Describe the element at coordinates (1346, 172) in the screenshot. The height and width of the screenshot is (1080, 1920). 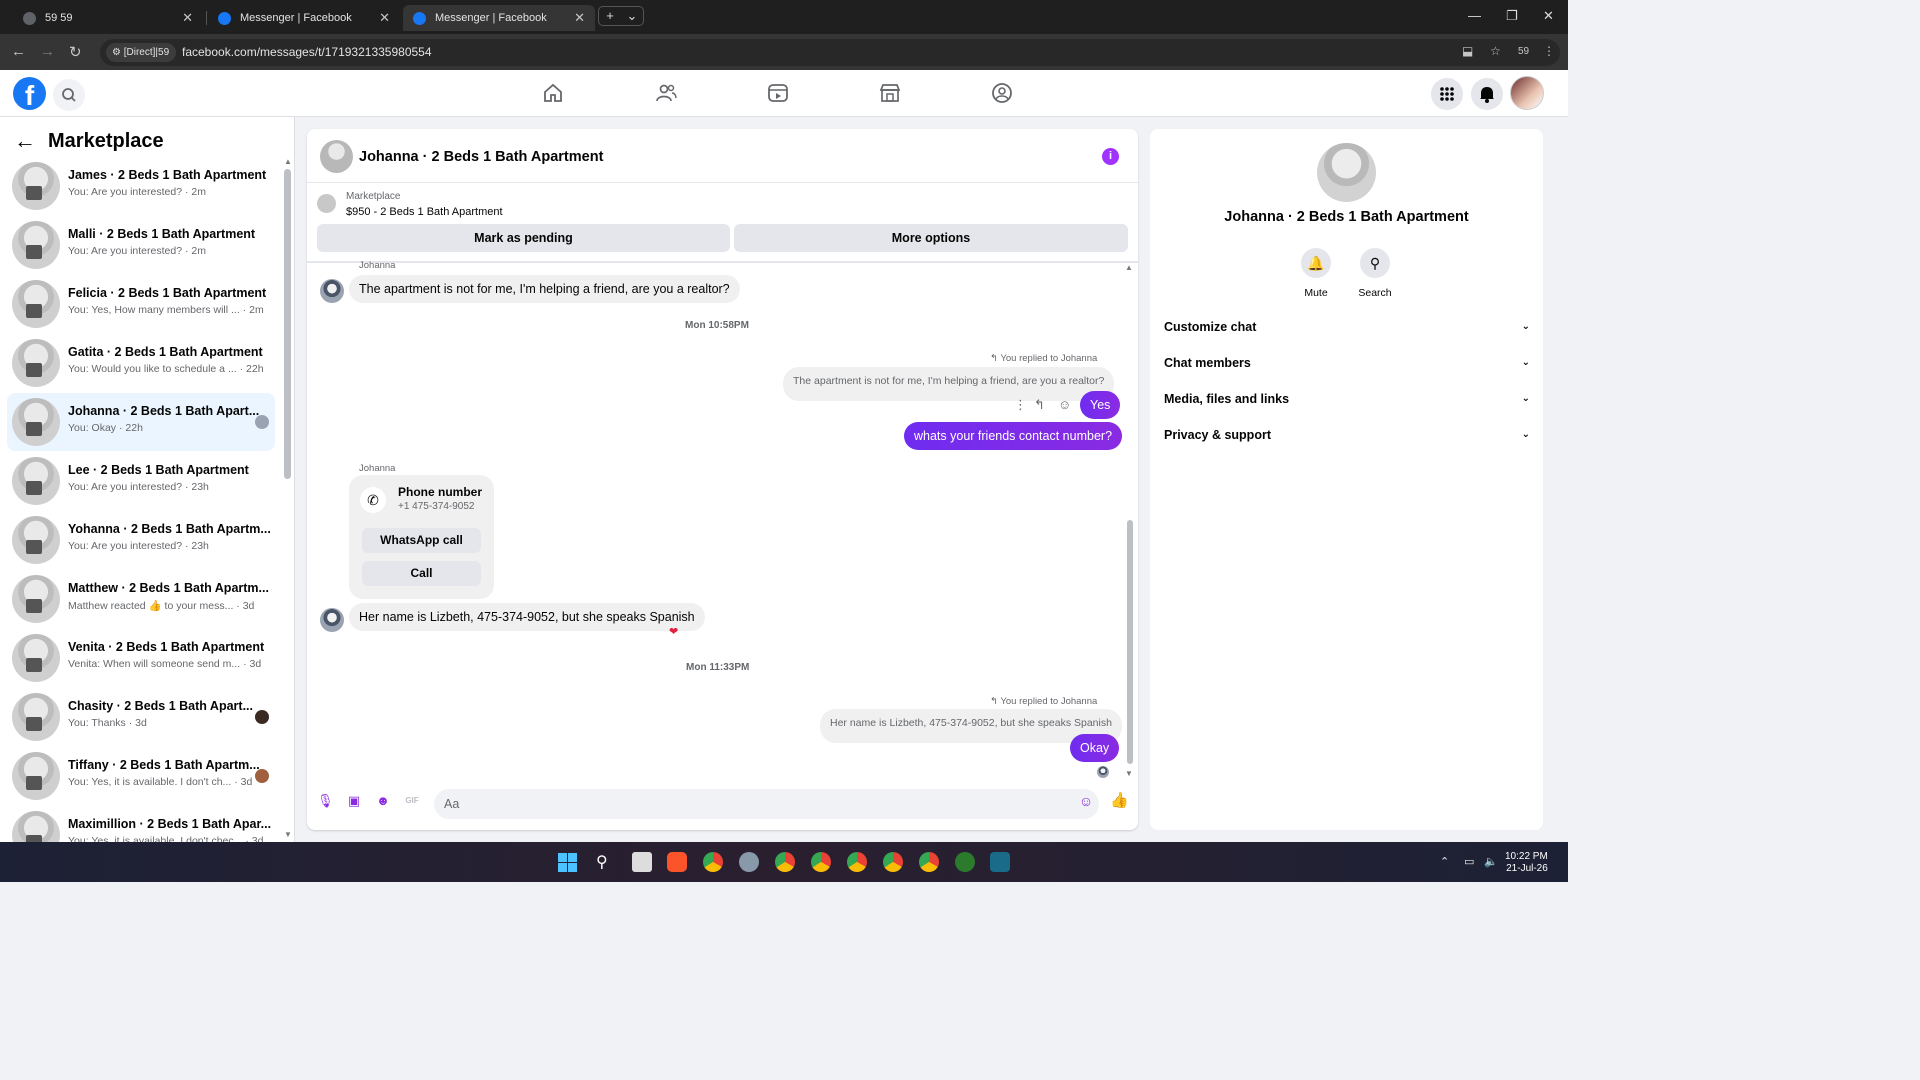
I see `listing-avatar-large` at that location.